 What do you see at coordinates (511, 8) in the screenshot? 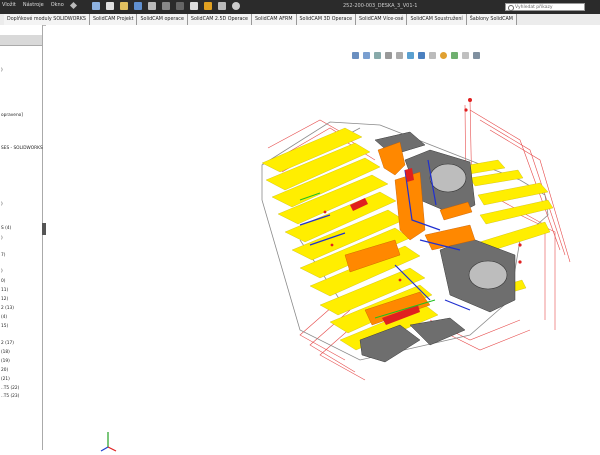
I see `search-icon` at bounding box center [511, 8].